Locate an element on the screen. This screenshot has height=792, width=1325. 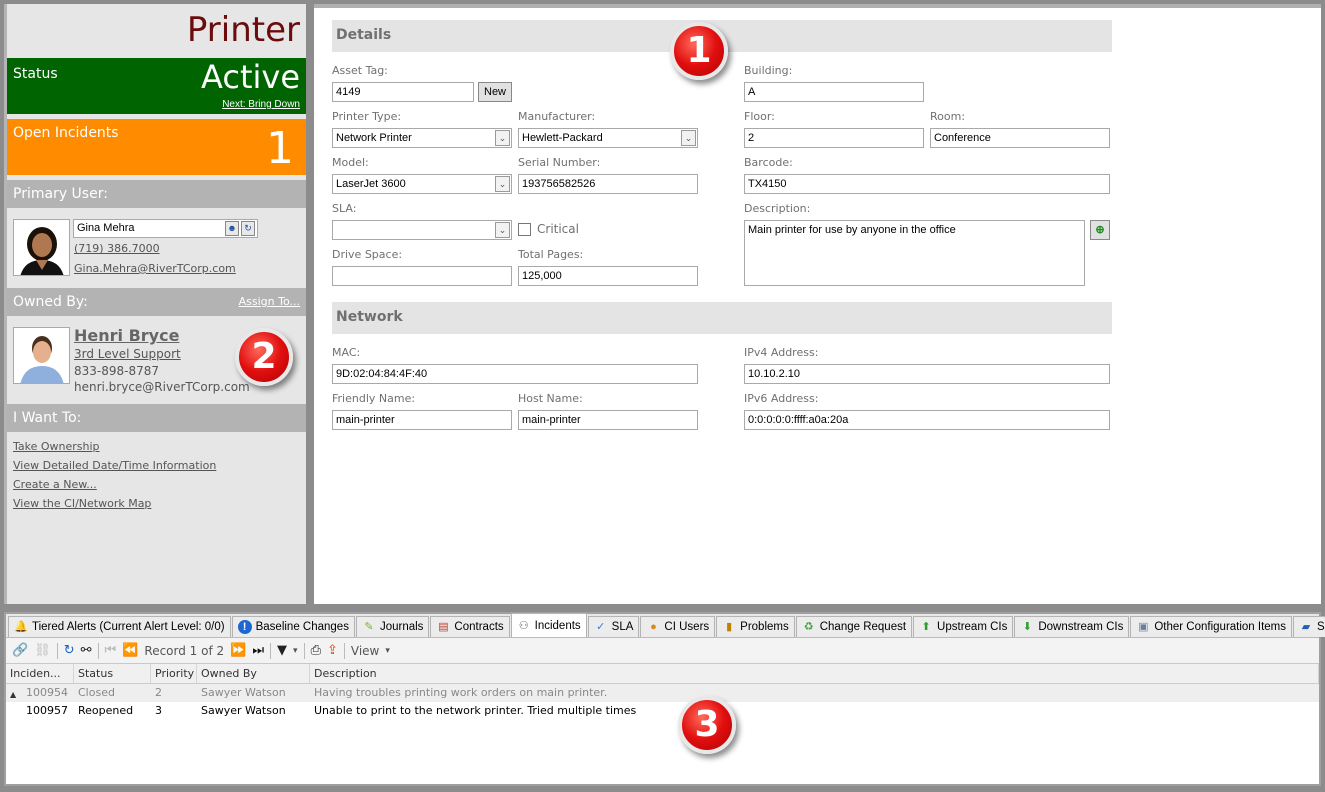
info-icon: ! is located at coordinates (244, 627).